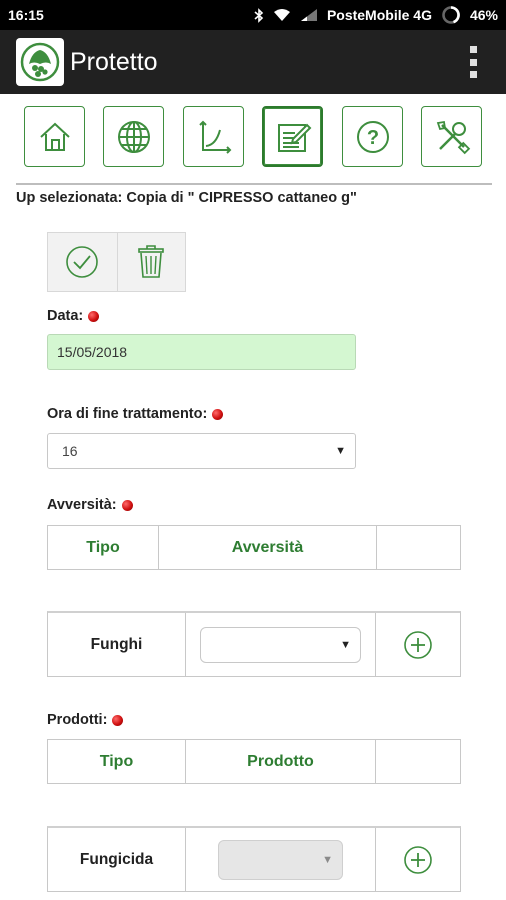 Image resolution: width=506 pixels, height=900 pixels. What do you see at coordinates (282, 15) in the screenshot?
I see `wifi-icon` at bounding box center [282, 15].